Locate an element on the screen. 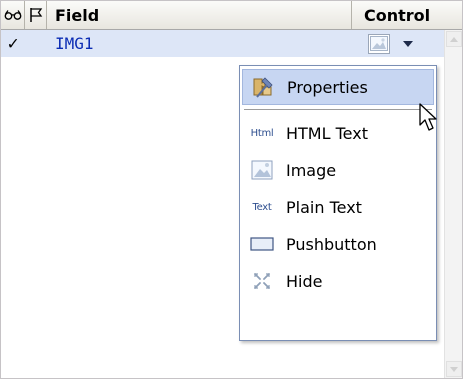 The image size is (463, 379). row-field-cell: IMG1 is located at coordinates (199, 43).